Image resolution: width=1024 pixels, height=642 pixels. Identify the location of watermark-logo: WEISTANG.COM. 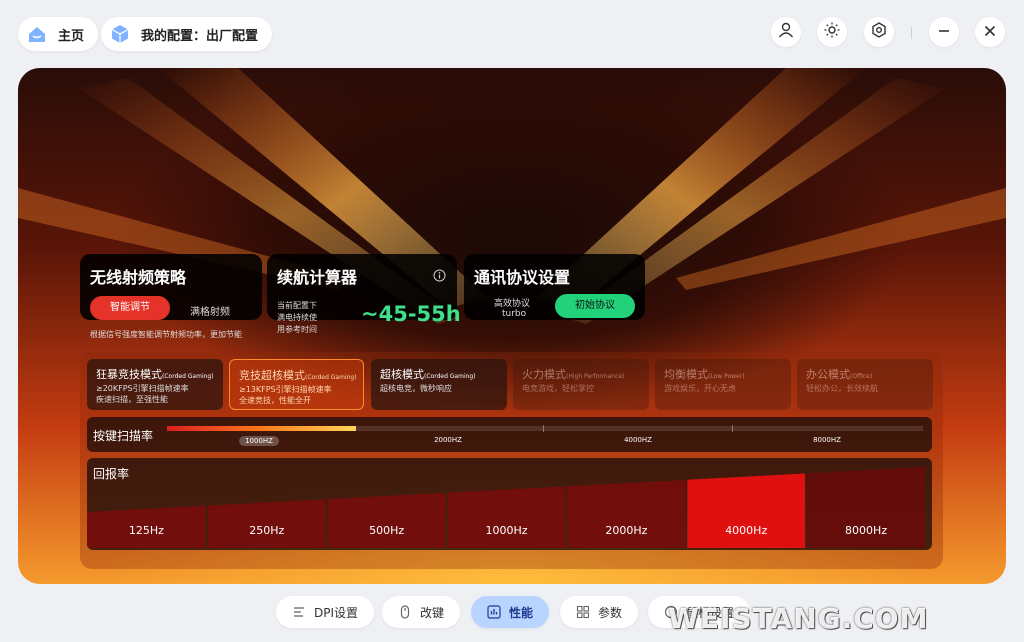
(798, 618).